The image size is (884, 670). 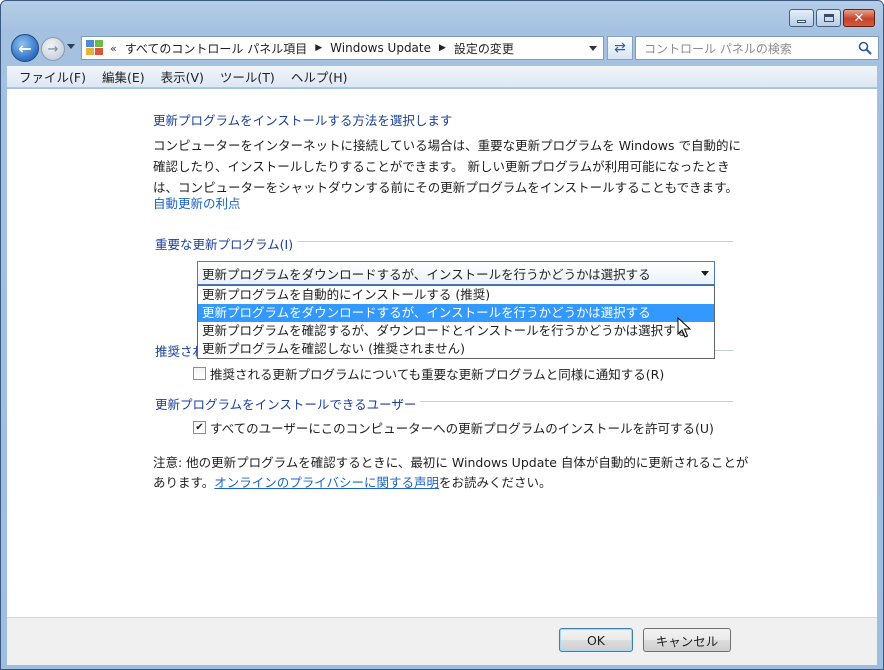 I want to click on option-check-choose-download: 更新プログラムを確認するが、ダウンロードとインストールを行うかどうかは選択する, so click(x=456, y=331).